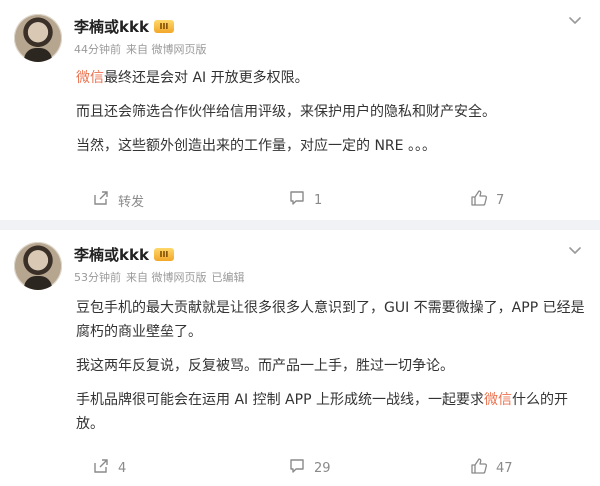  Describe the element at coordinates (159, 266) in the screenshot. I see `post-meta: 李楠或kkk III 53分钟前 来自 微博网页版 已编辑` at that location.